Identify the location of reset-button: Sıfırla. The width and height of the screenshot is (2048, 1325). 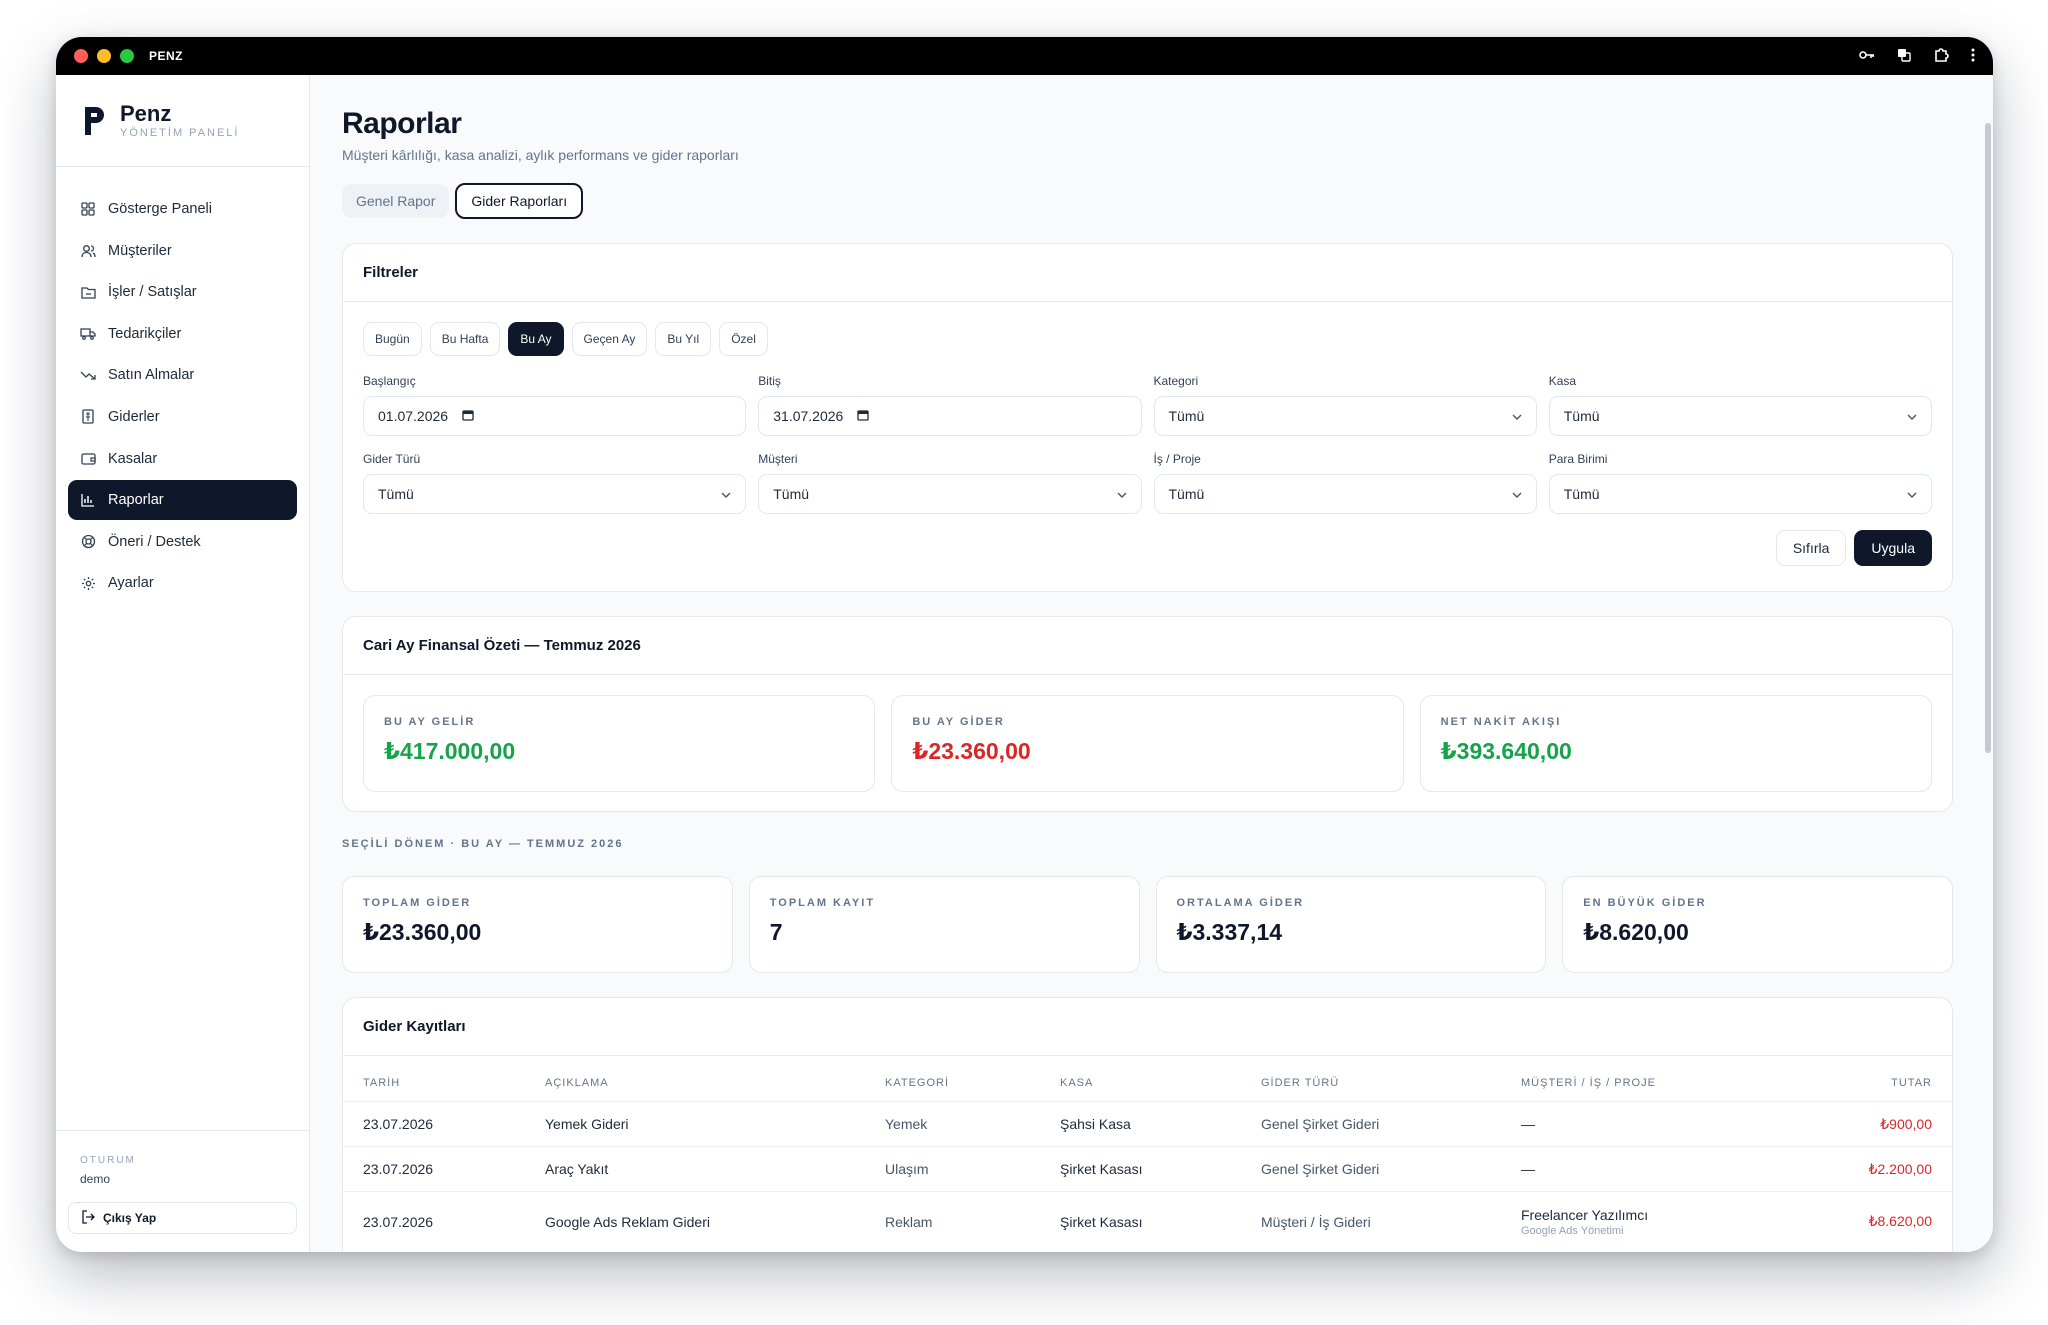
(1811, 548).